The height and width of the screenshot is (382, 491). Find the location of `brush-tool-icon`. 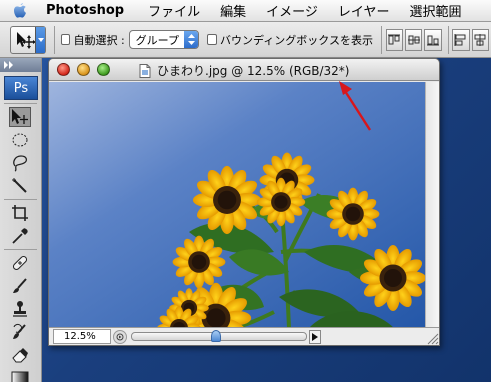

brush-tool-icon is located at coordinates (20, 286).